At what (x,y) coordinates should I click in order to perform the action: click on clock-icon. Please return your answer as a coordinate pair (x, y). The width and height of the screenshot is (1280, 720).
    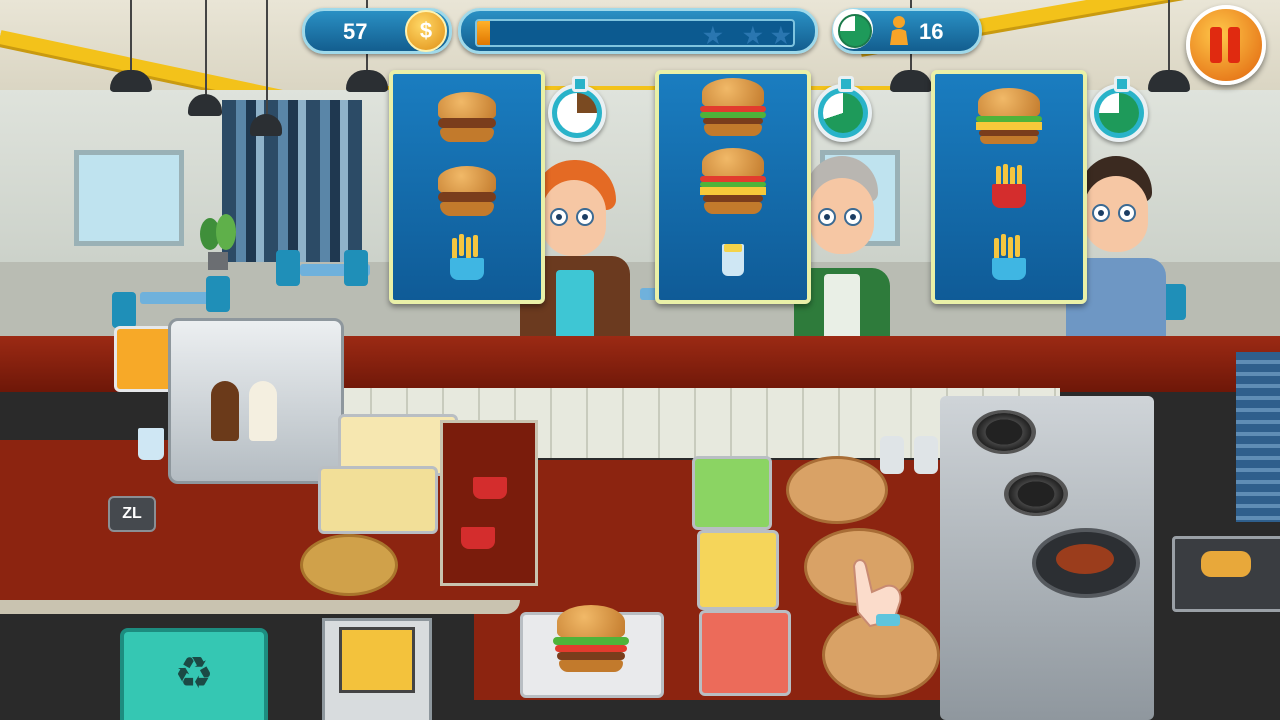
    Looking at the image, I should click on (853, 29).